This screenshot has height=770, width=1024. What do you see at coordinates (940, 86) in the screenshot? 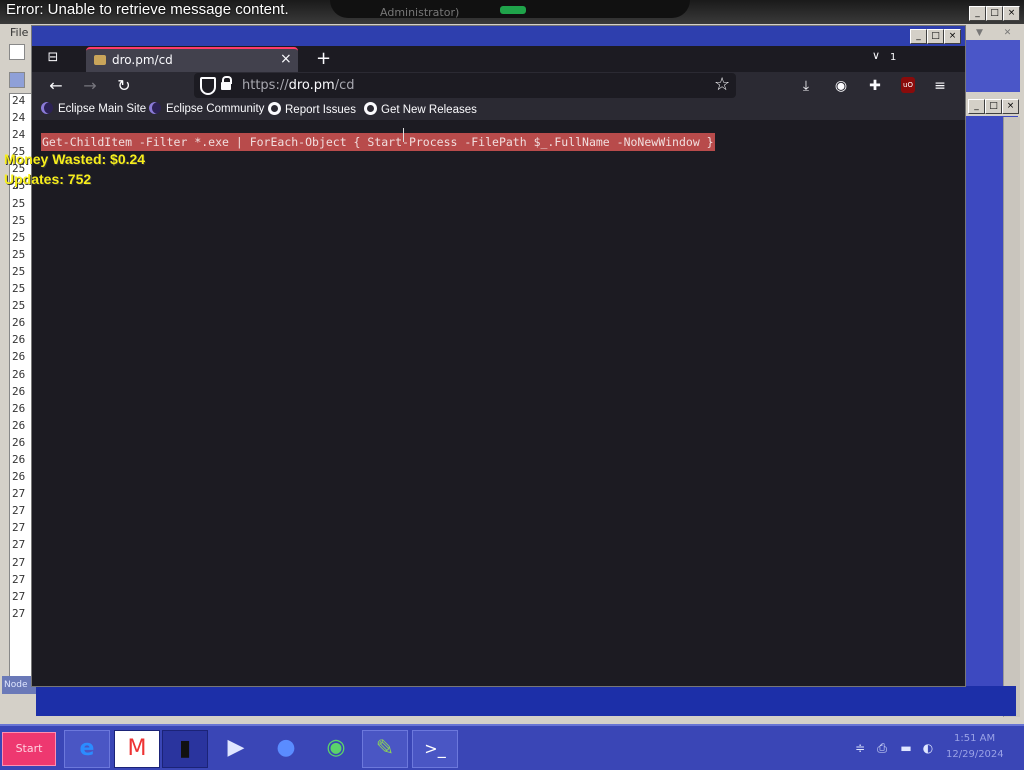
I see `menu-icon: ≡` at bounding box center [940, 86].